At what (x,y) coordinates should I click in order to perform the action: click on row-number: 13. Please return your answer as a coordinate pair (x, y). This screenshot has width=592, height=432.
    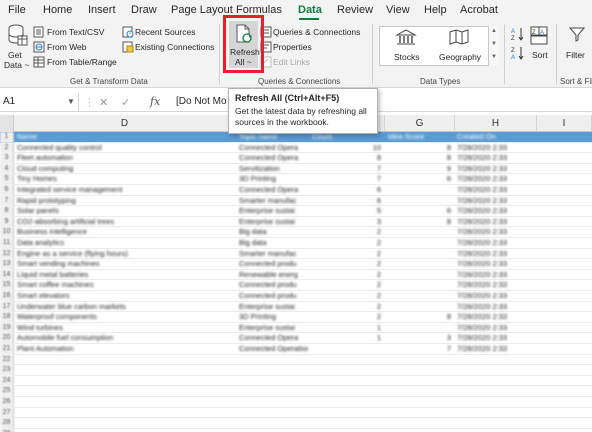
    Looking at the image, I should click on (7, 264).